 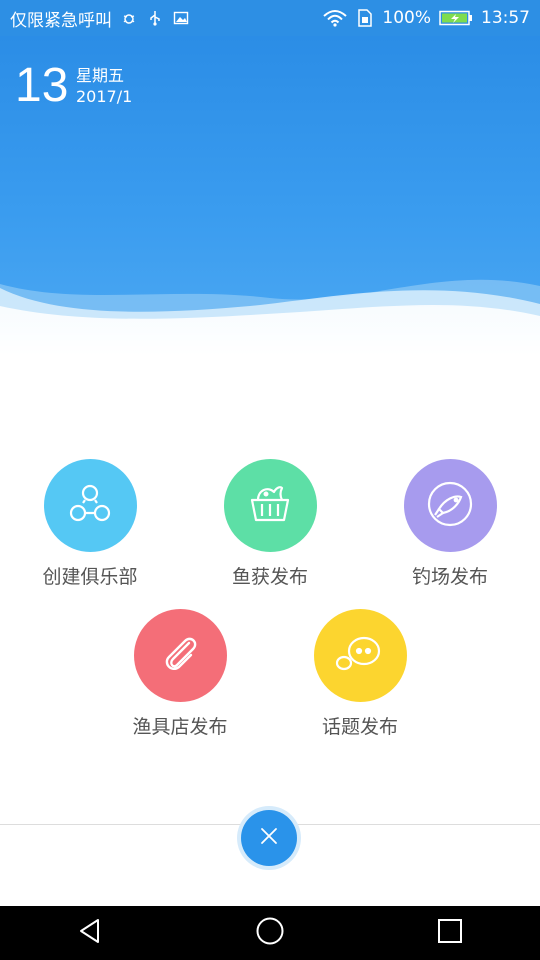 What do you see at coordinates (155, 18) in the screenshot?
I see `usb-icon` at bounding box center [155, 18].